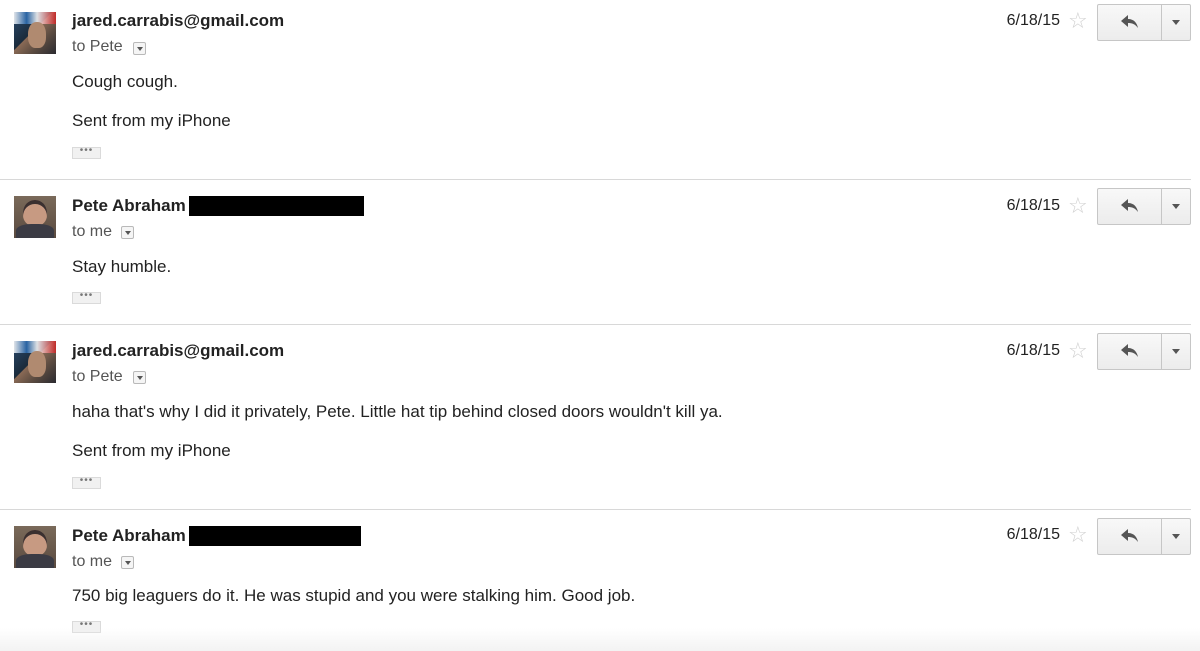 The height and width of the screenshot is (651, 1200). I want to click on bottom-fade, so click(600, 639).